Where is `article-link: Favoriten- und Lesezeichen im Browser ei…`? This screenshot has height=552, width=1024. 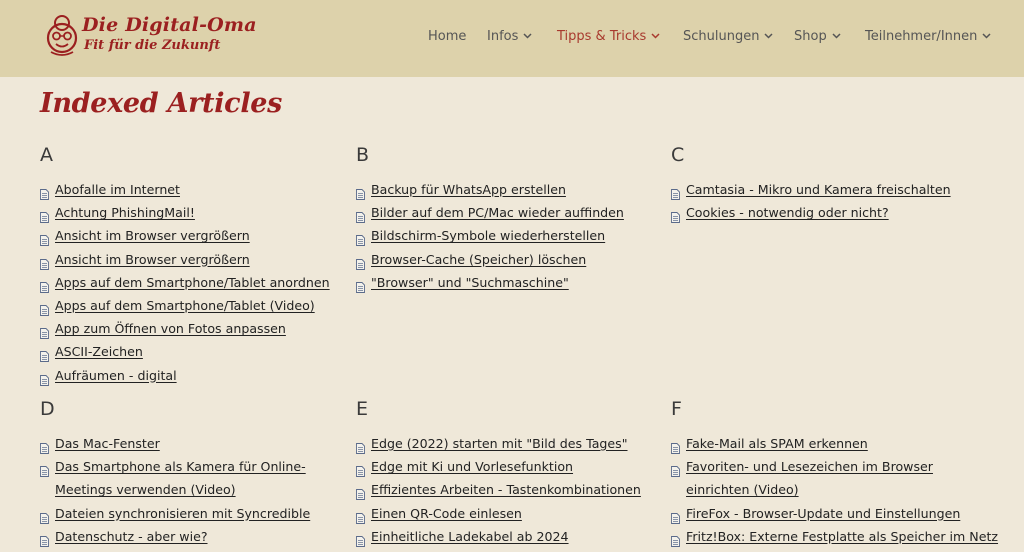
article-link: Favoriten- und Lesezeichen im Browser ei… is located at coordinates (809, 478).